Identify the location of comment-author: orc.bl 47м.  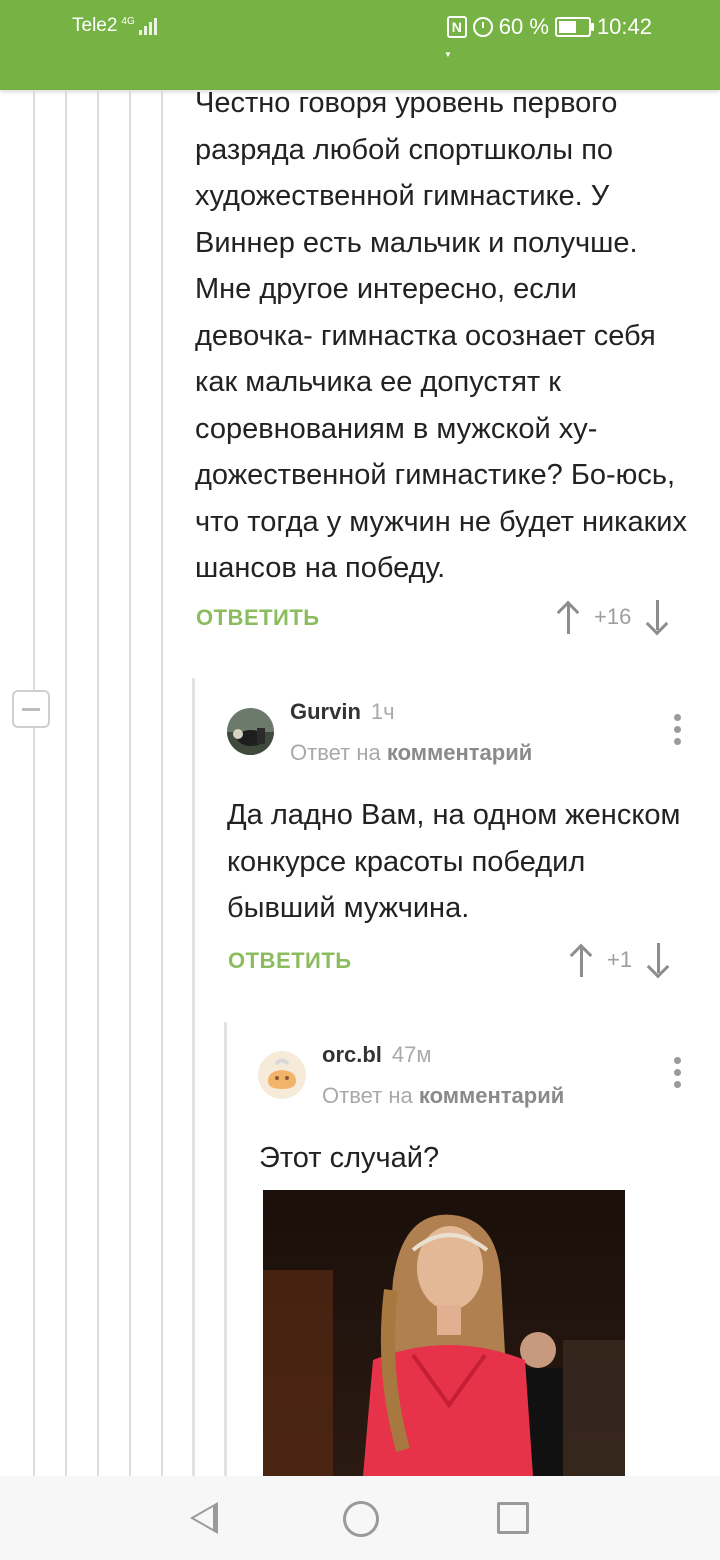
(377, 1055).